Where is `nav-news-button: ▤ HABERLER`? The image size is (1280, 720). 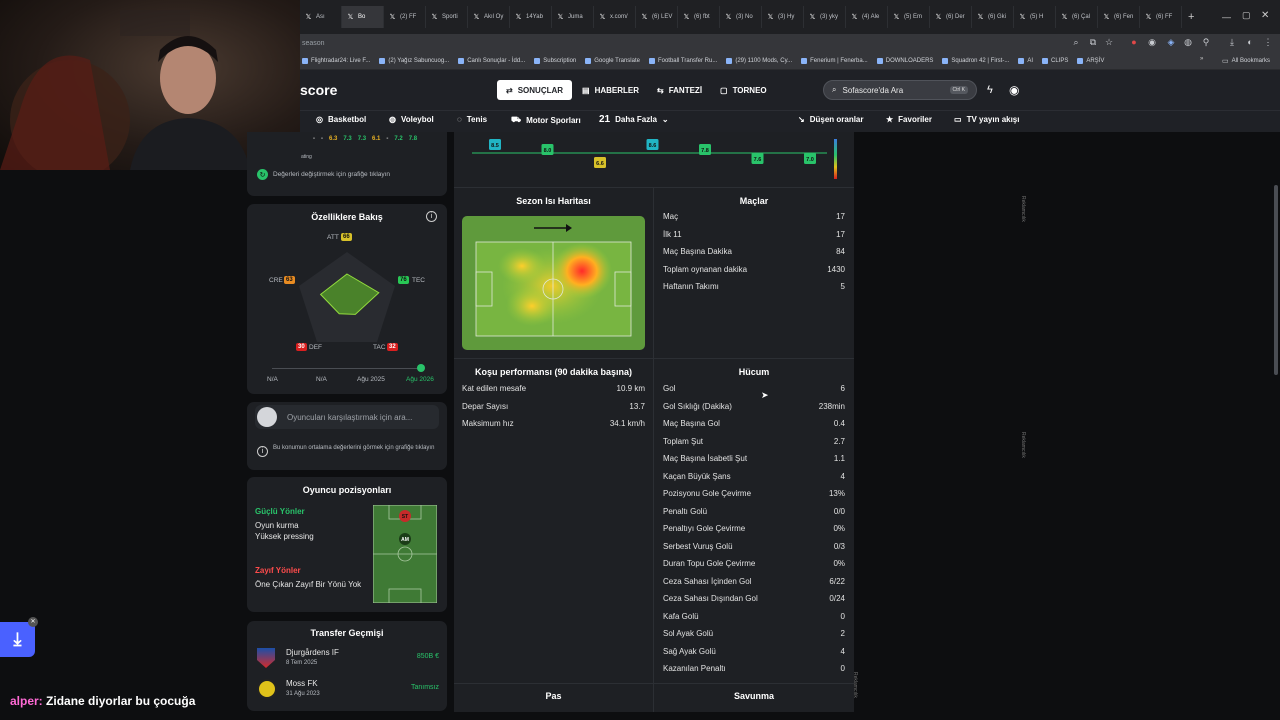 nav-news-button: ▤ HABERLER is located at coordinates (610, 90).